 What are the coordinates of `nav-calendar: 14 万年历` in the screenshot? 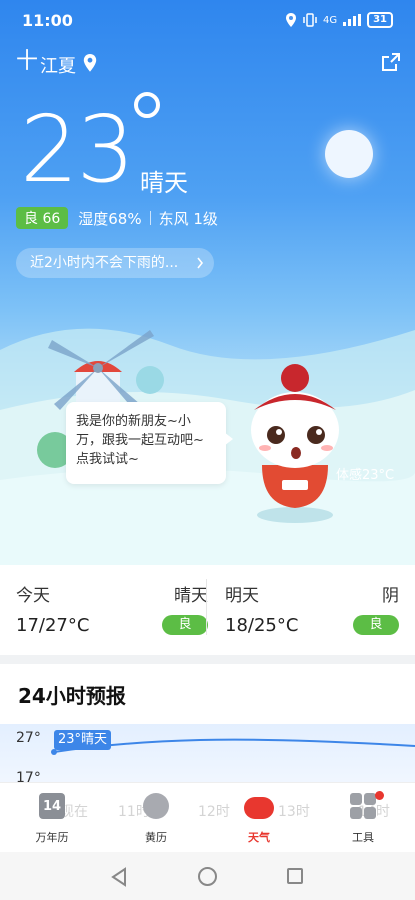 It's located at (52, 819).